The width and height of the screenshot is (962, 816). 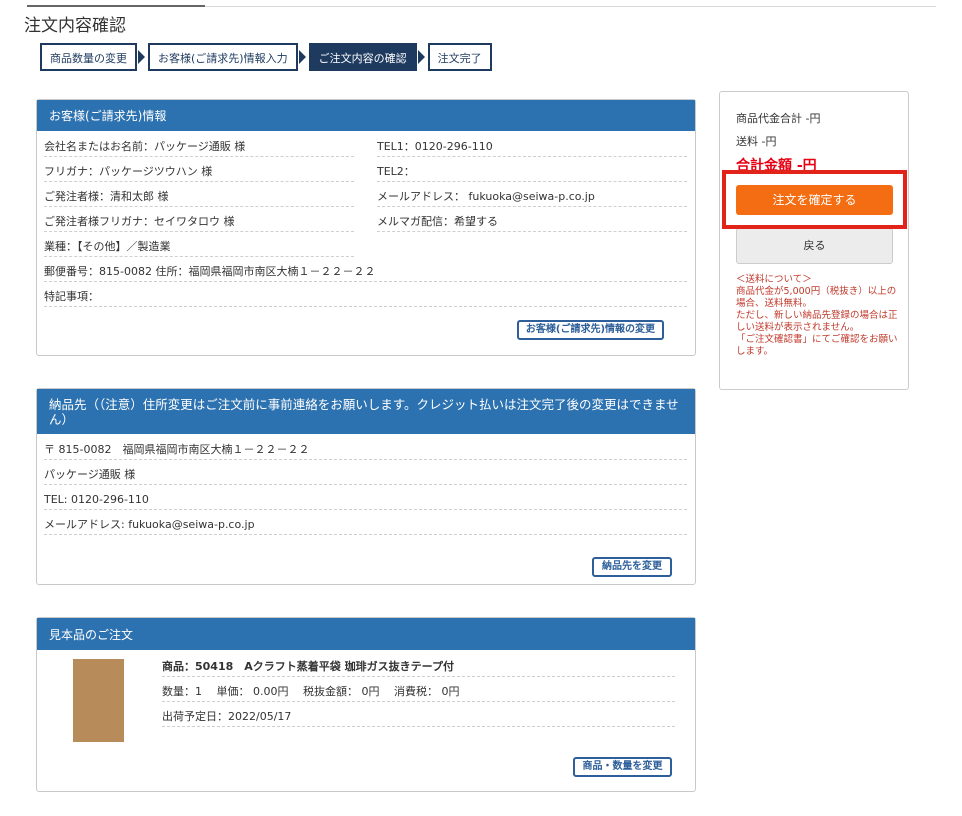 What do you see at coordinates (532, 197) in the screenshot?
I see `customer-email: メールアドレス： fukuoka@seiwa-p.co.jp` at bounding box center [532, 197].